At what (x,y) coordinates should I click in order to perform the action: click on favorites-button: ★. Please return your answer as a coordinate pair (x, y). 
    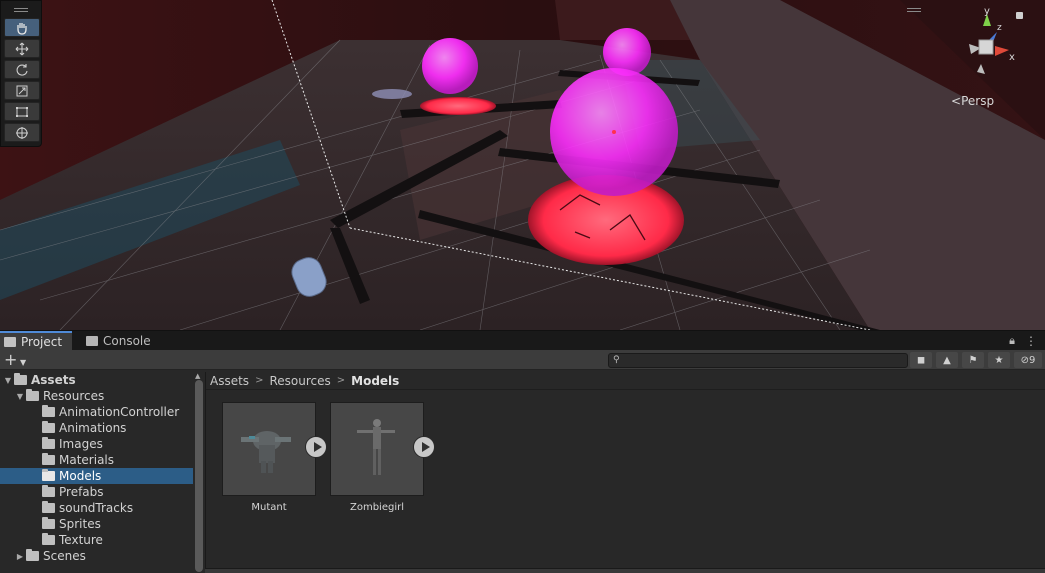
    Looking at the image, I should click on (999, 360).